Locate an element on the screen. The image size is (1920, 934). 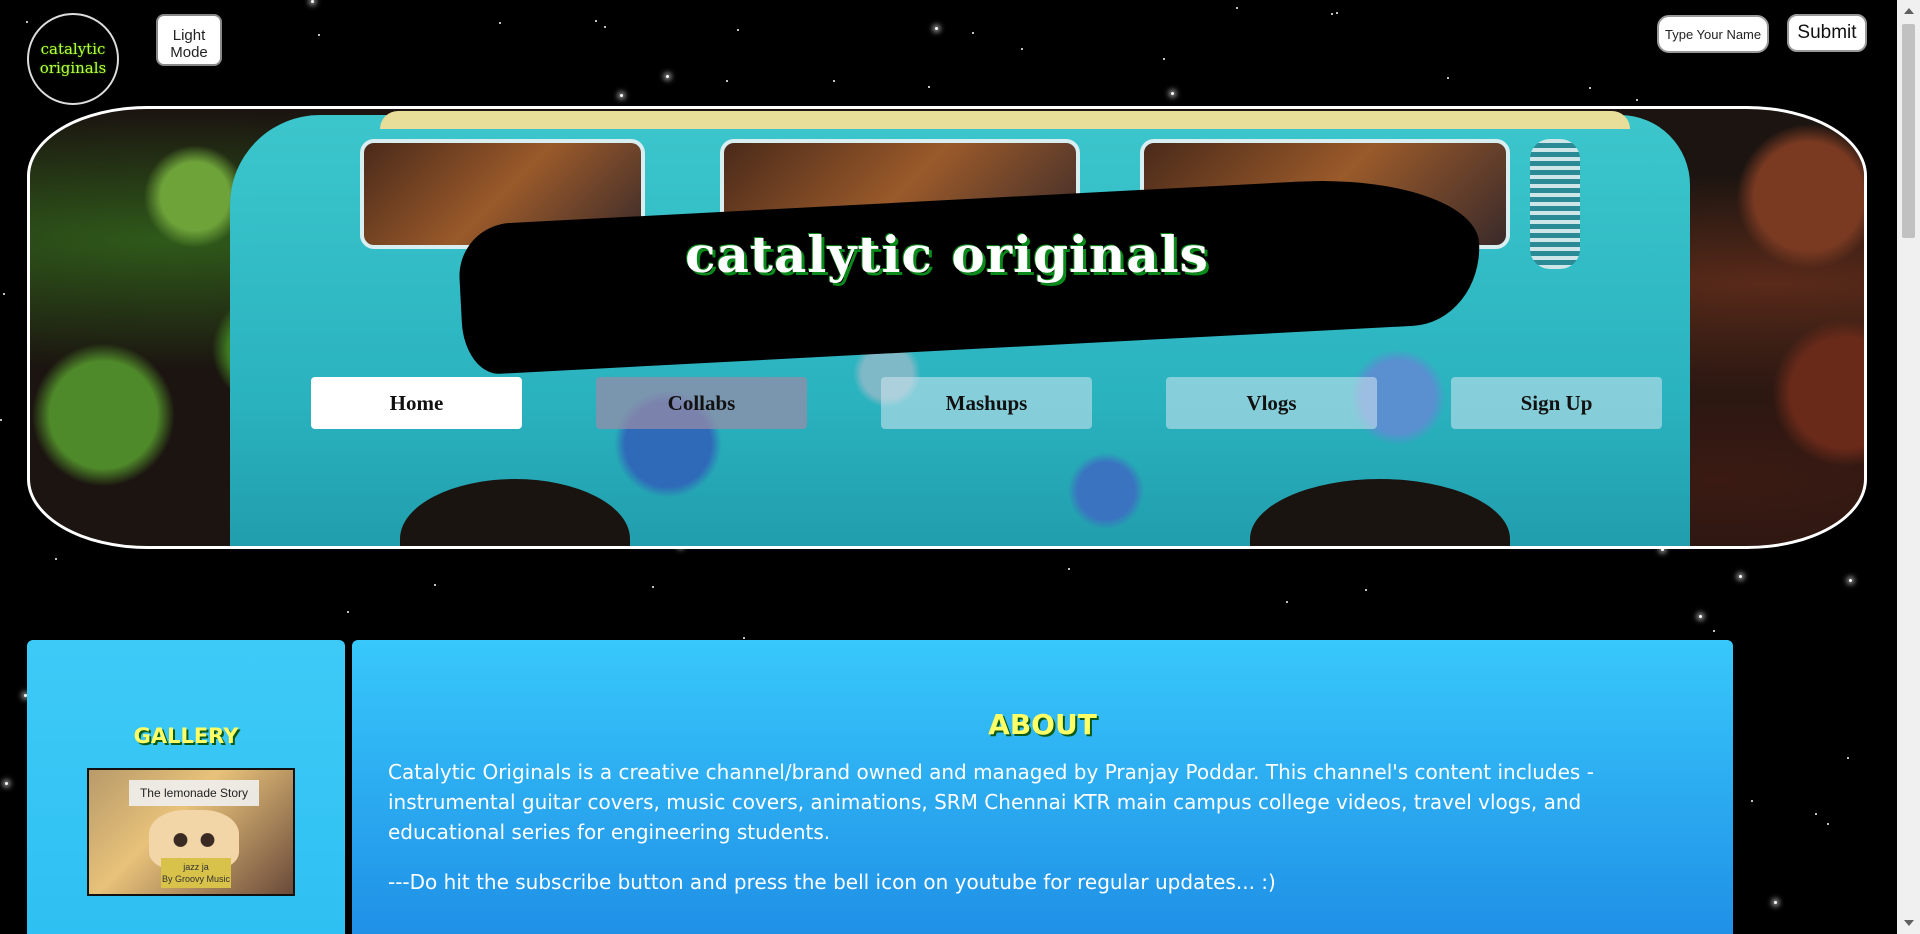
name-input is located at coordinates (1713, 34).